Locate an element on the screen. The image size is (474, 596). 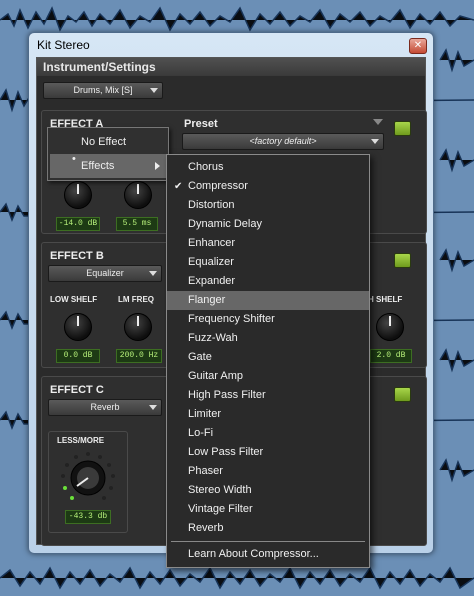
preset-value: <factory default> is located at coordinates (283, 141).